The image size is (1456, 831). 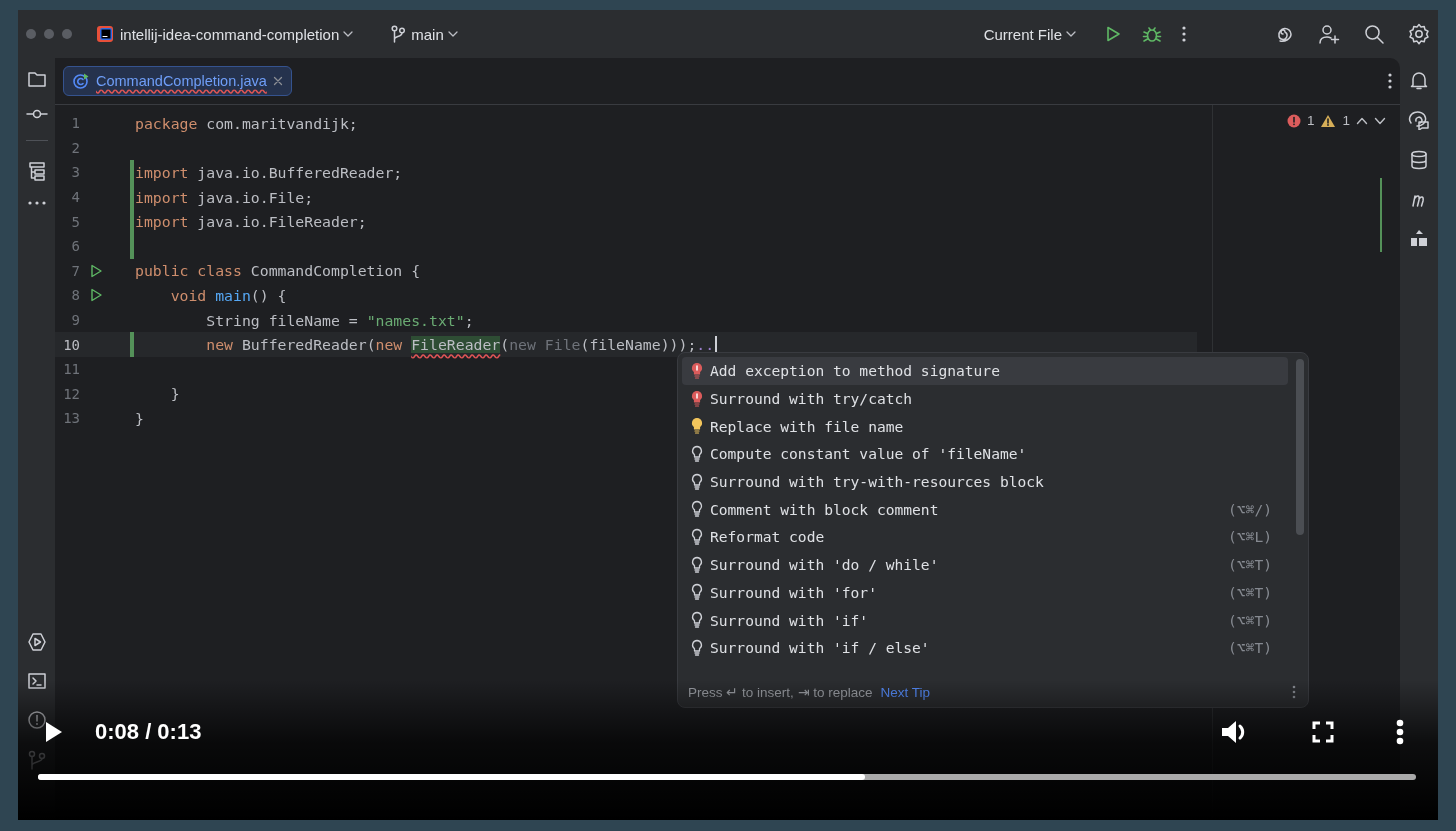 What do you see at coordinates (1419, 160) in the screenshot?
I see `database-icon` at bounding box center [1419, 160].